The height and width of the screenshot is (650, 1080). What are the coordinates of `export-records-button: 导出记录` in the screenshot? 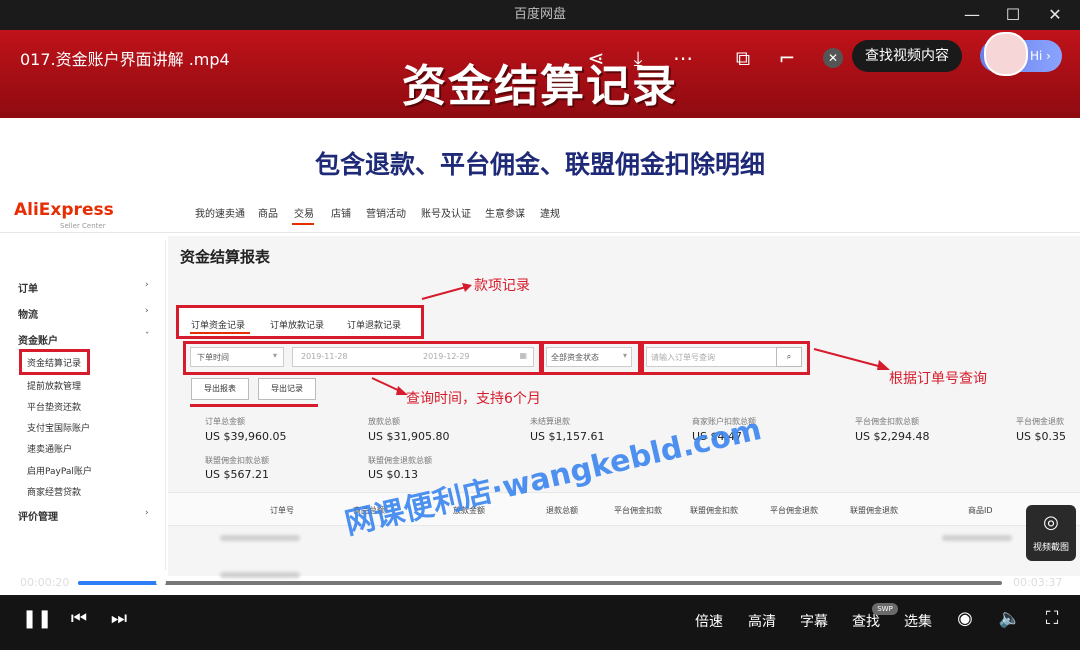 It's located at (287, 389).